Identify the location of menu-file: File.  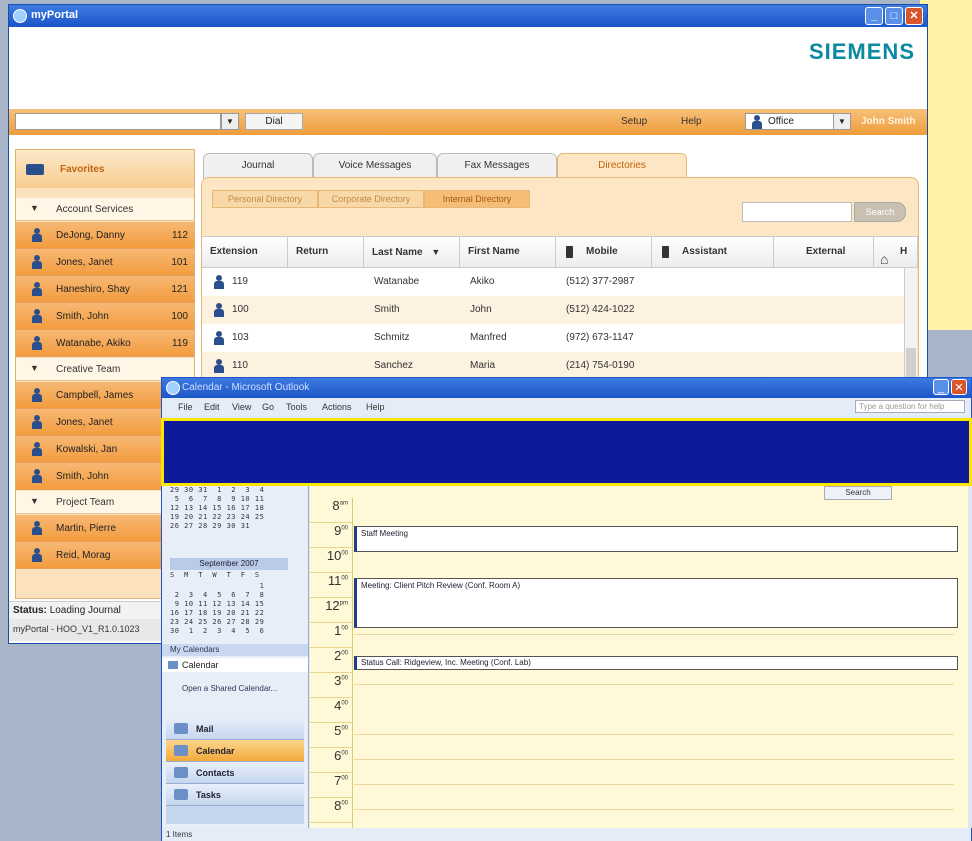
(185, 407).